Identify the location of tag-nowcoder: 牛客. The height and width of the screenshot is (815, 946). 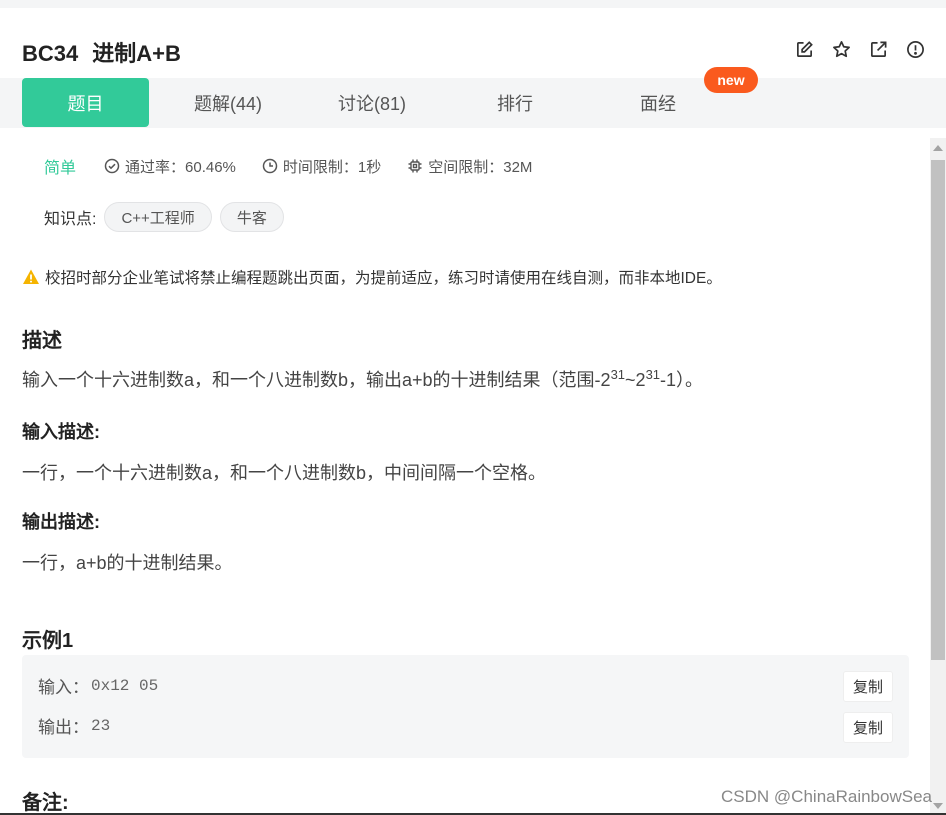
(251, 217).